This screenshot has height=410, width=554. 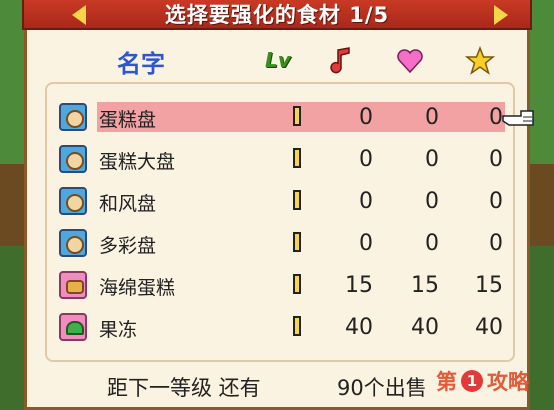 What do you see at coordinates (137, 162) in the screenshot?
I see `item-name: 蛋糕大盘` at bounding box center [137, 162].